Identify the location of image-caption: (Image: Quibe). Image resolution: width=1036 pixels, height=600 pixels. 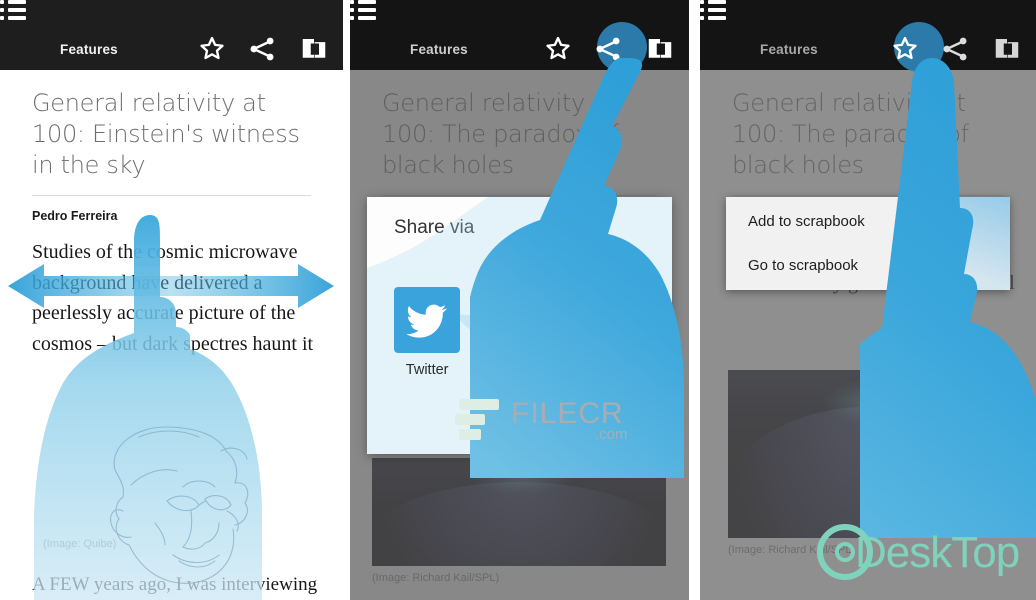
(80, 544).